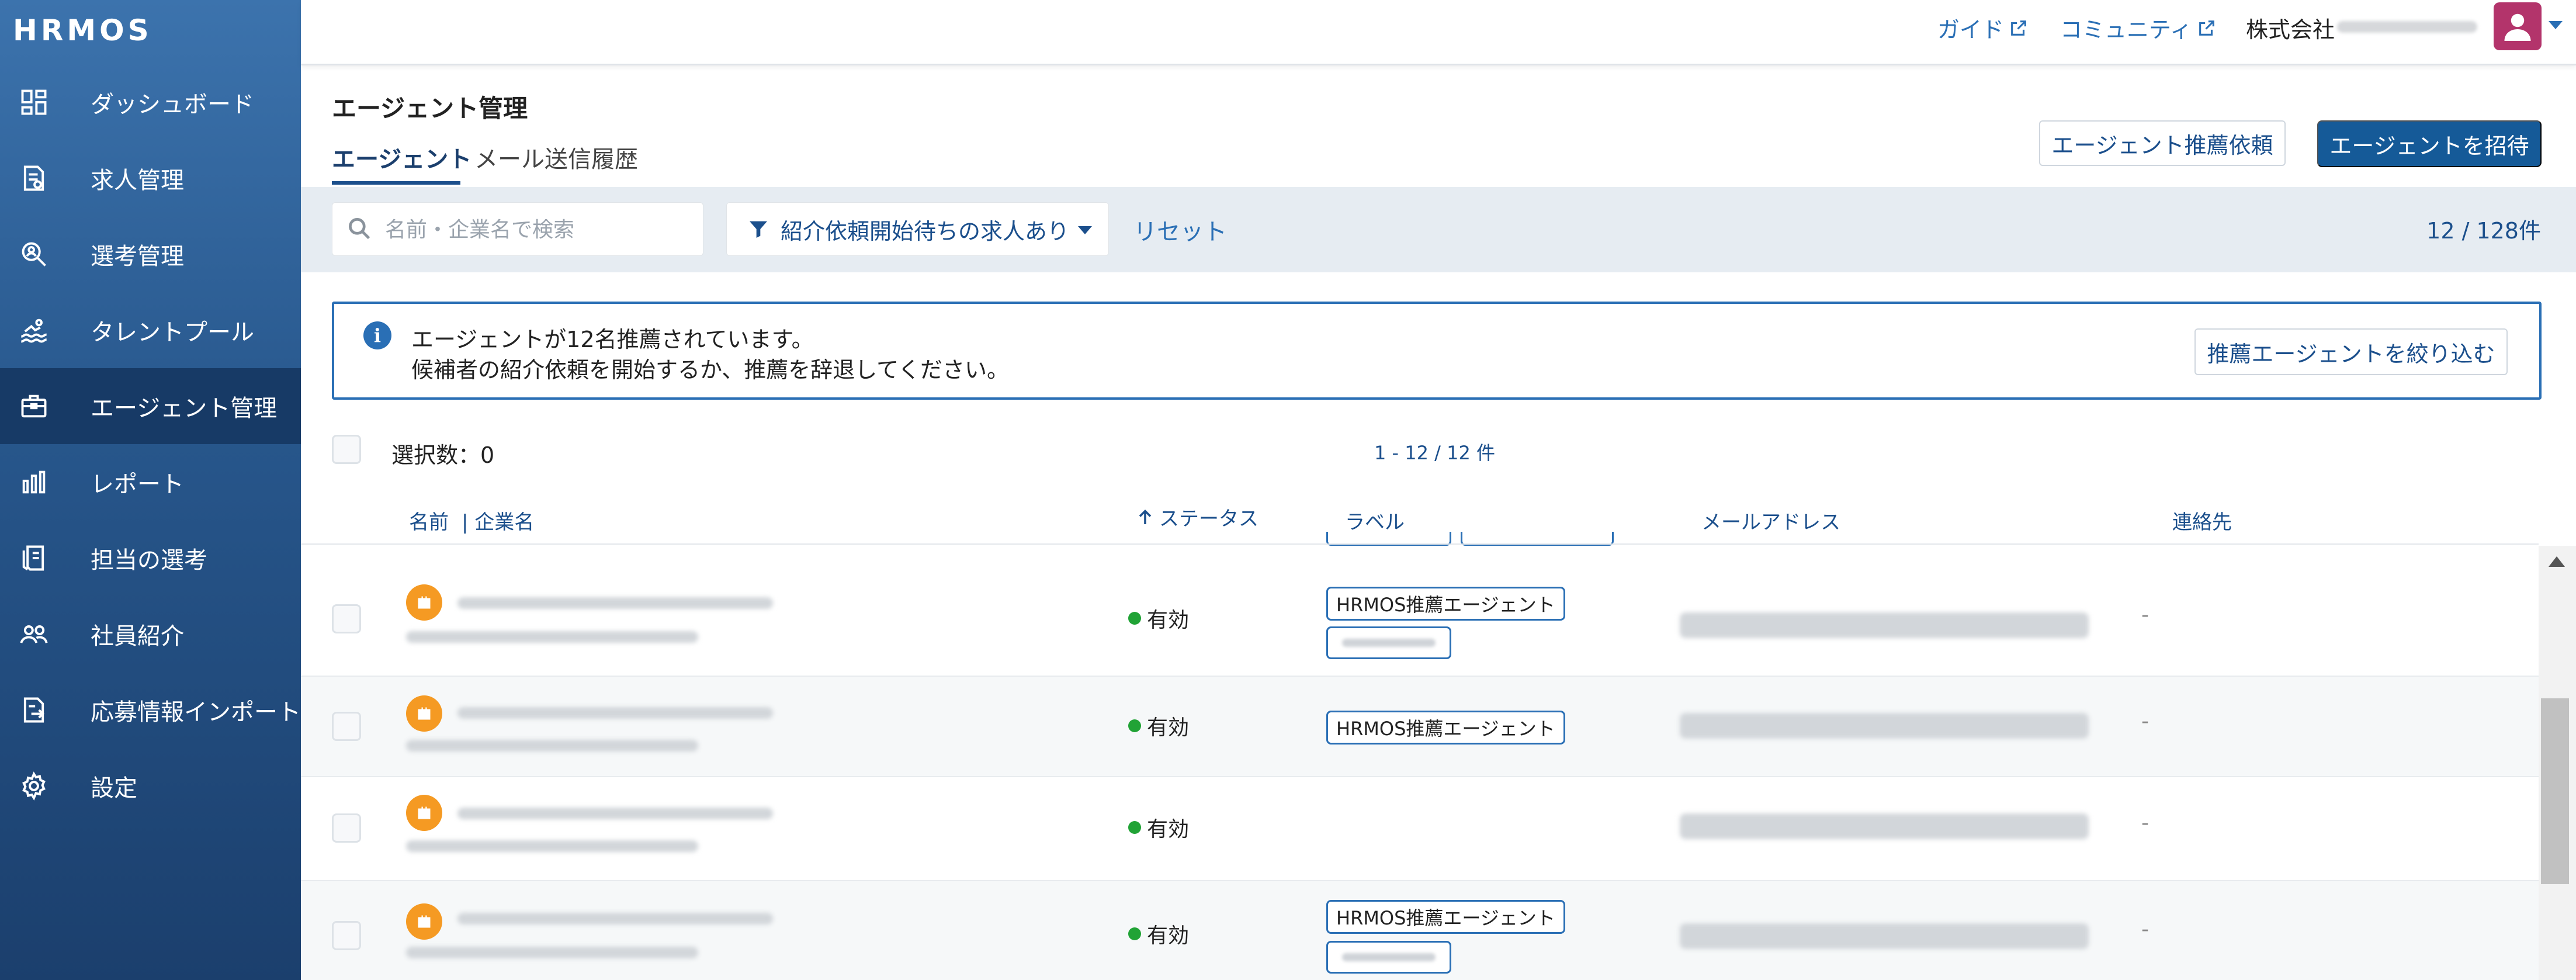 This screenshot has width=2576, height=980. I want to click on sort-ascending-icon, so click(1145, 516).